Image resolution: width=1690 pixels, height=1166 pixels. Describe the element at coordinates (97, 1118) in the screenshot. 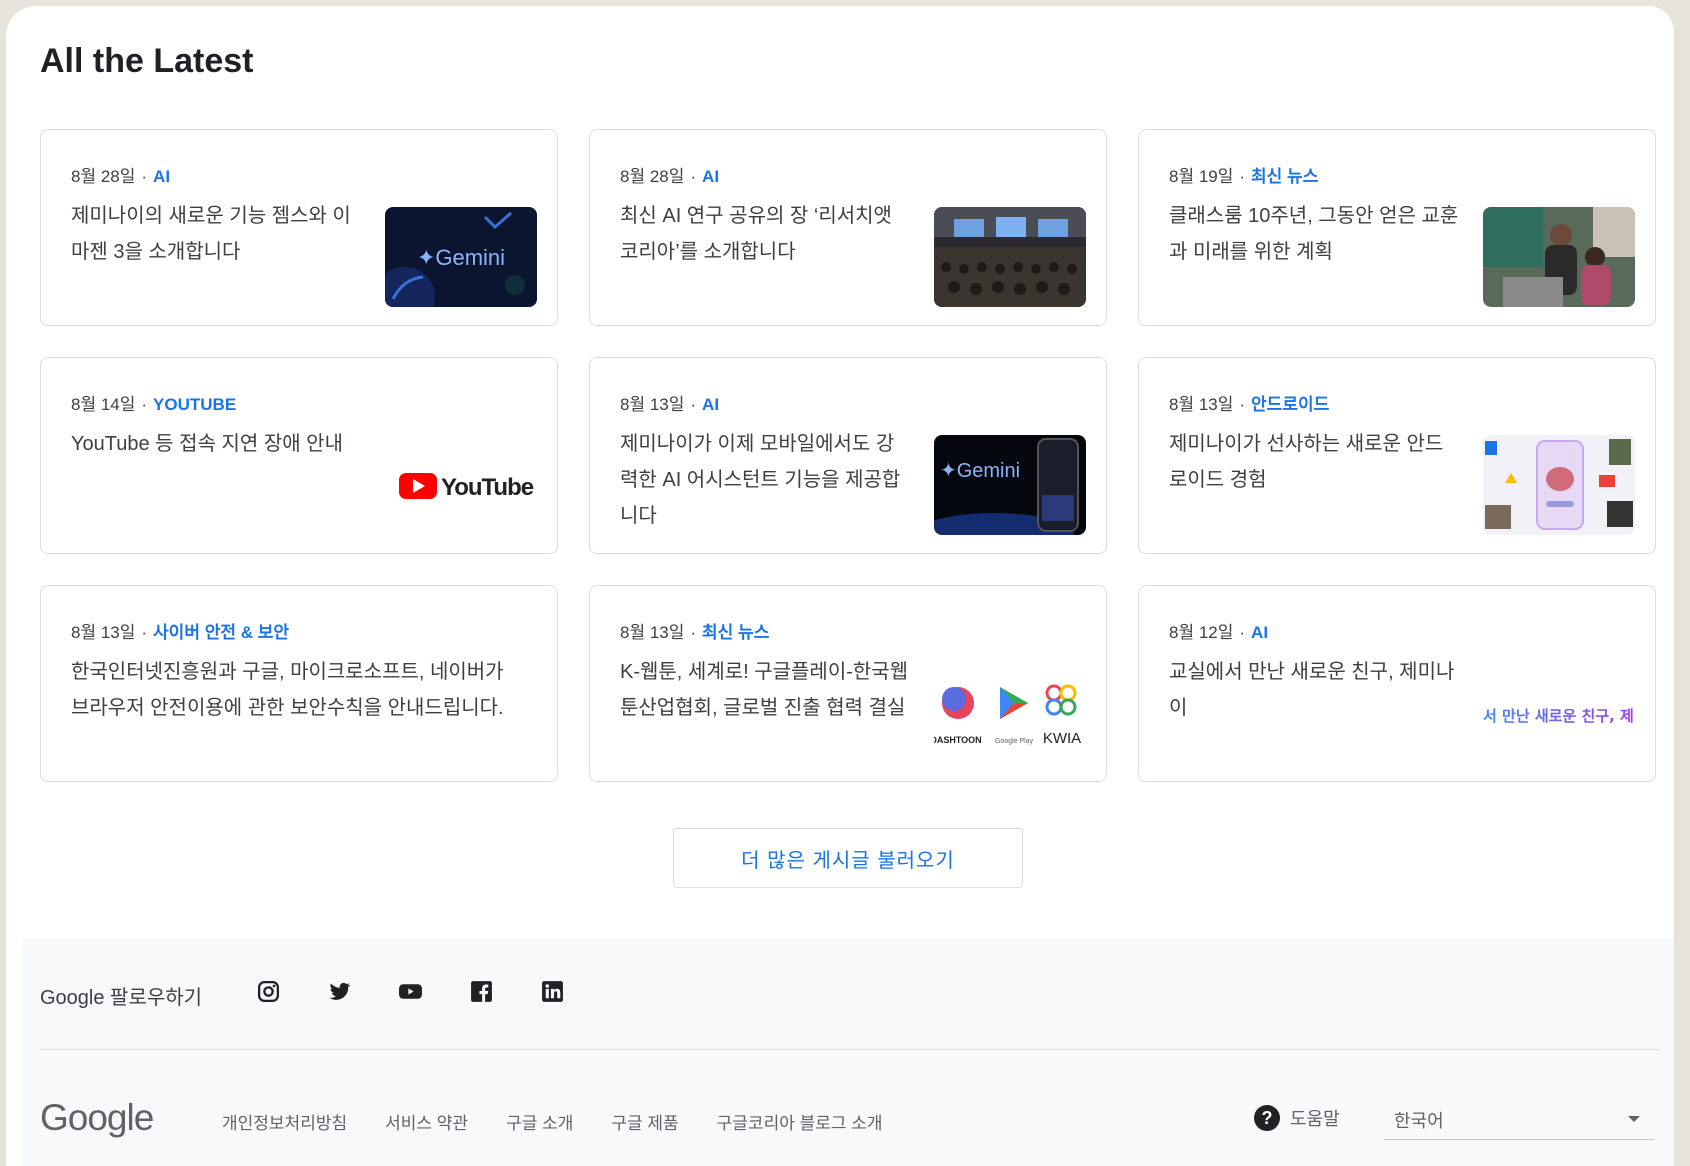

I see `google-logo: Google` at that location.